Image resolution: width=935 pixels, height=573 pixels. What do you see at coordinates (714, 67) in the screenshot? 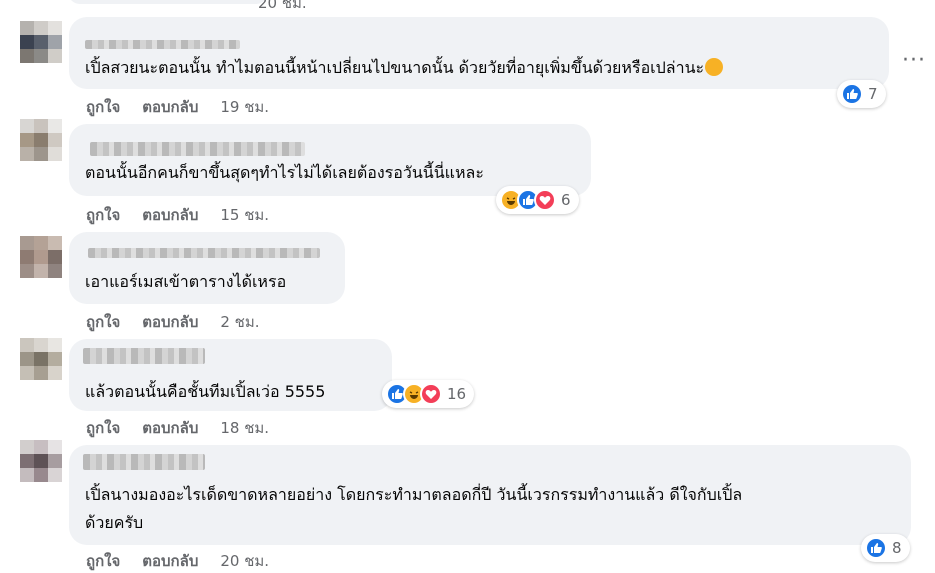
I see `laughing-emoji-icon` at bounding box center [714, 67].